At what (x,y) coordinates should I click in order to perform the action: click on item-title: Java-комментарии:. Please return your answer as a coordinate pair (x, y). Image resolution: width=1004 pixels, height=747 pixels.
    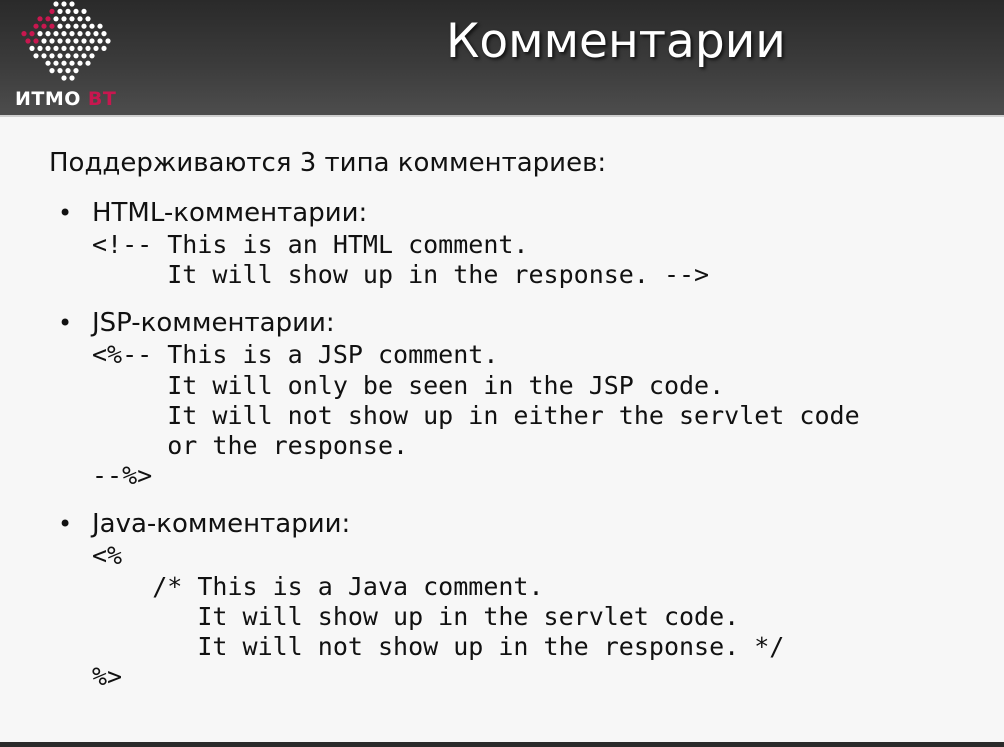
    Looking at the image, I should click on (221, 524).